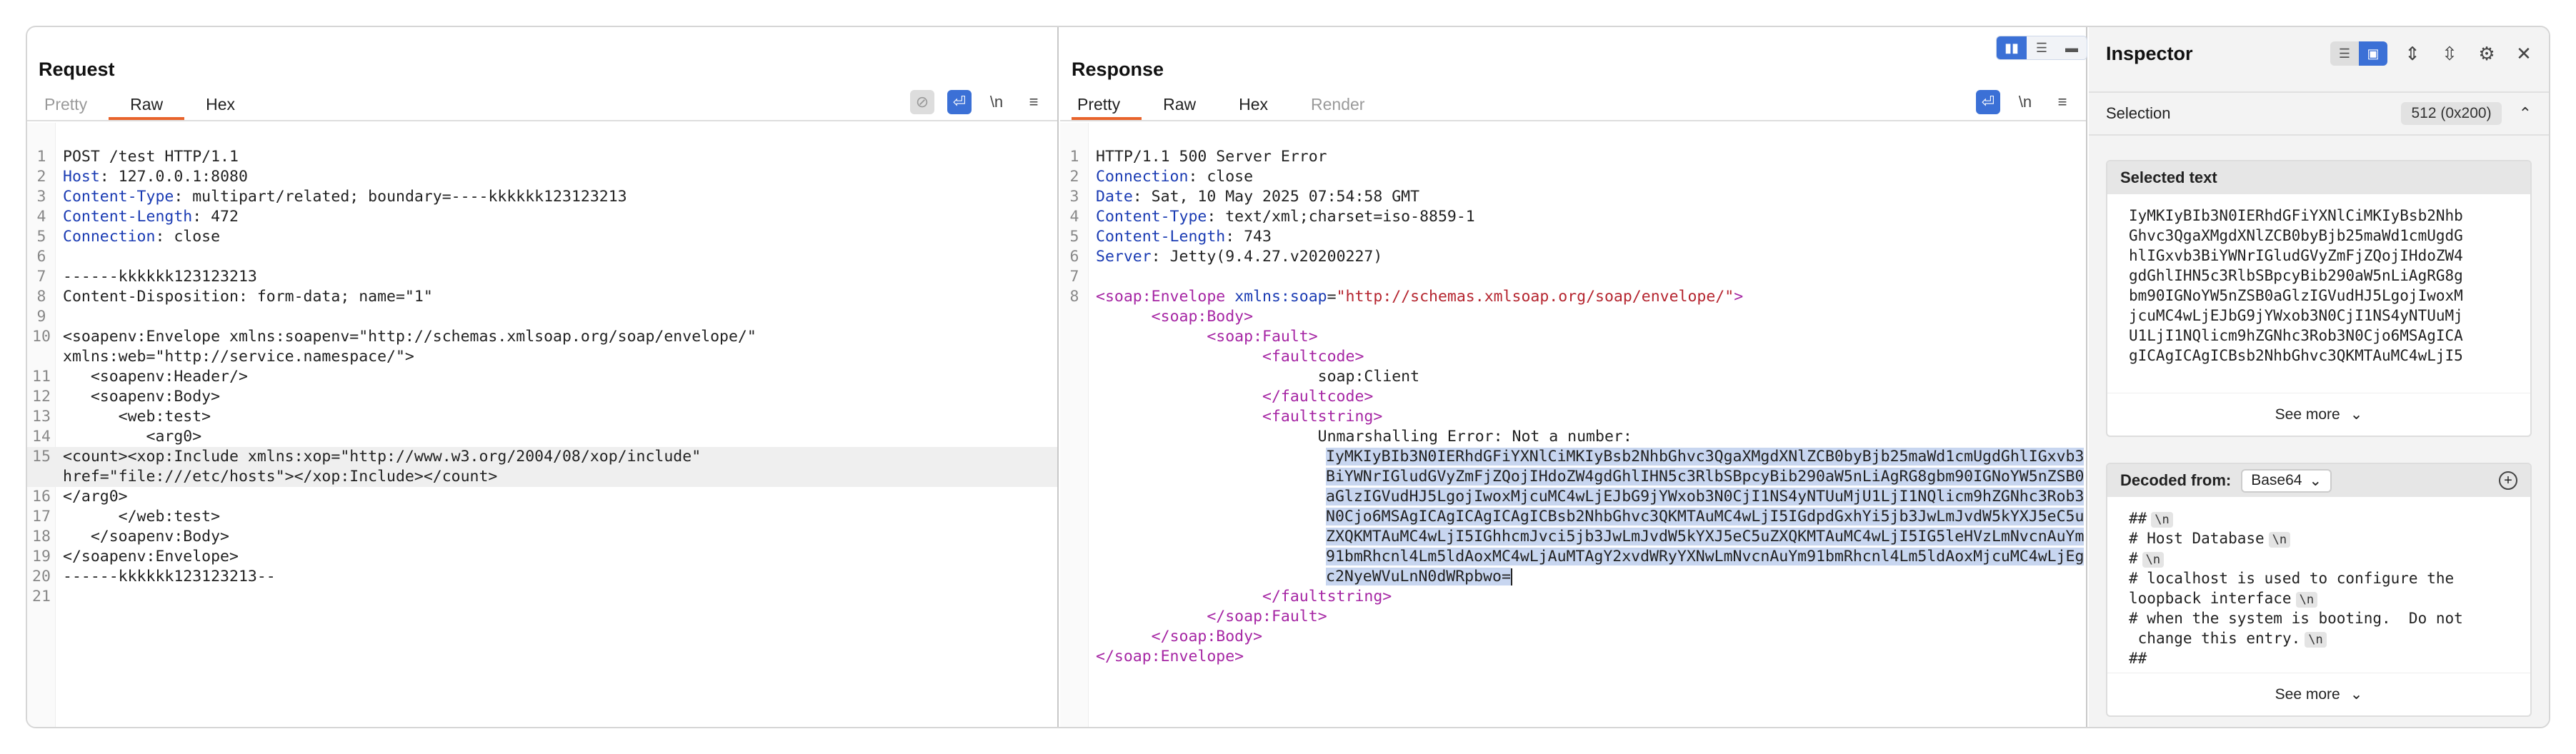 The image size is (2576, 754). Describe the element at coordinates (2150, 53) in the screenshot. I see `inspector-title: Inspector` at that location.